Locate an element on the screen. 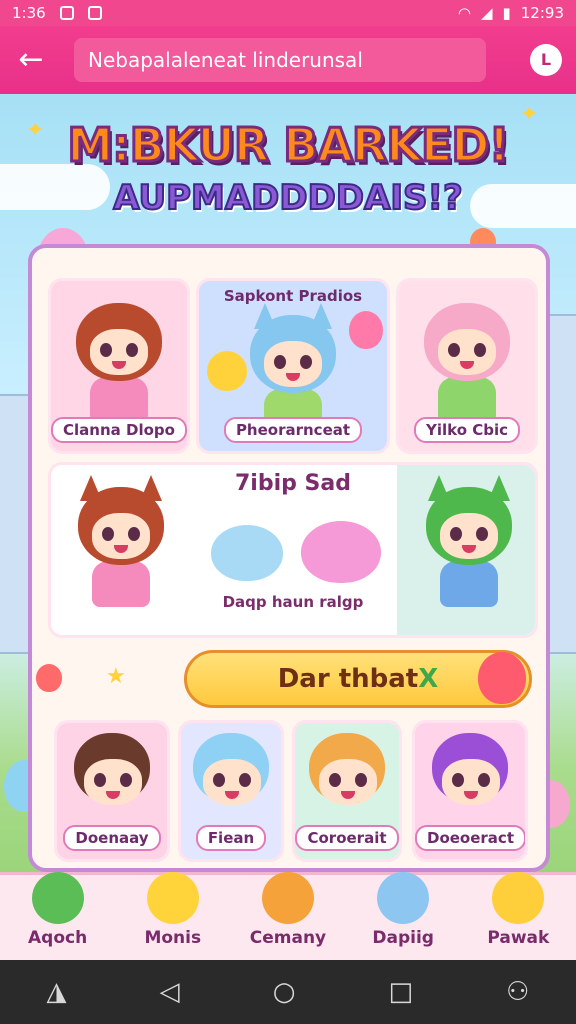  character-card: Yilko Cbic is located at coordinates (467, 366).